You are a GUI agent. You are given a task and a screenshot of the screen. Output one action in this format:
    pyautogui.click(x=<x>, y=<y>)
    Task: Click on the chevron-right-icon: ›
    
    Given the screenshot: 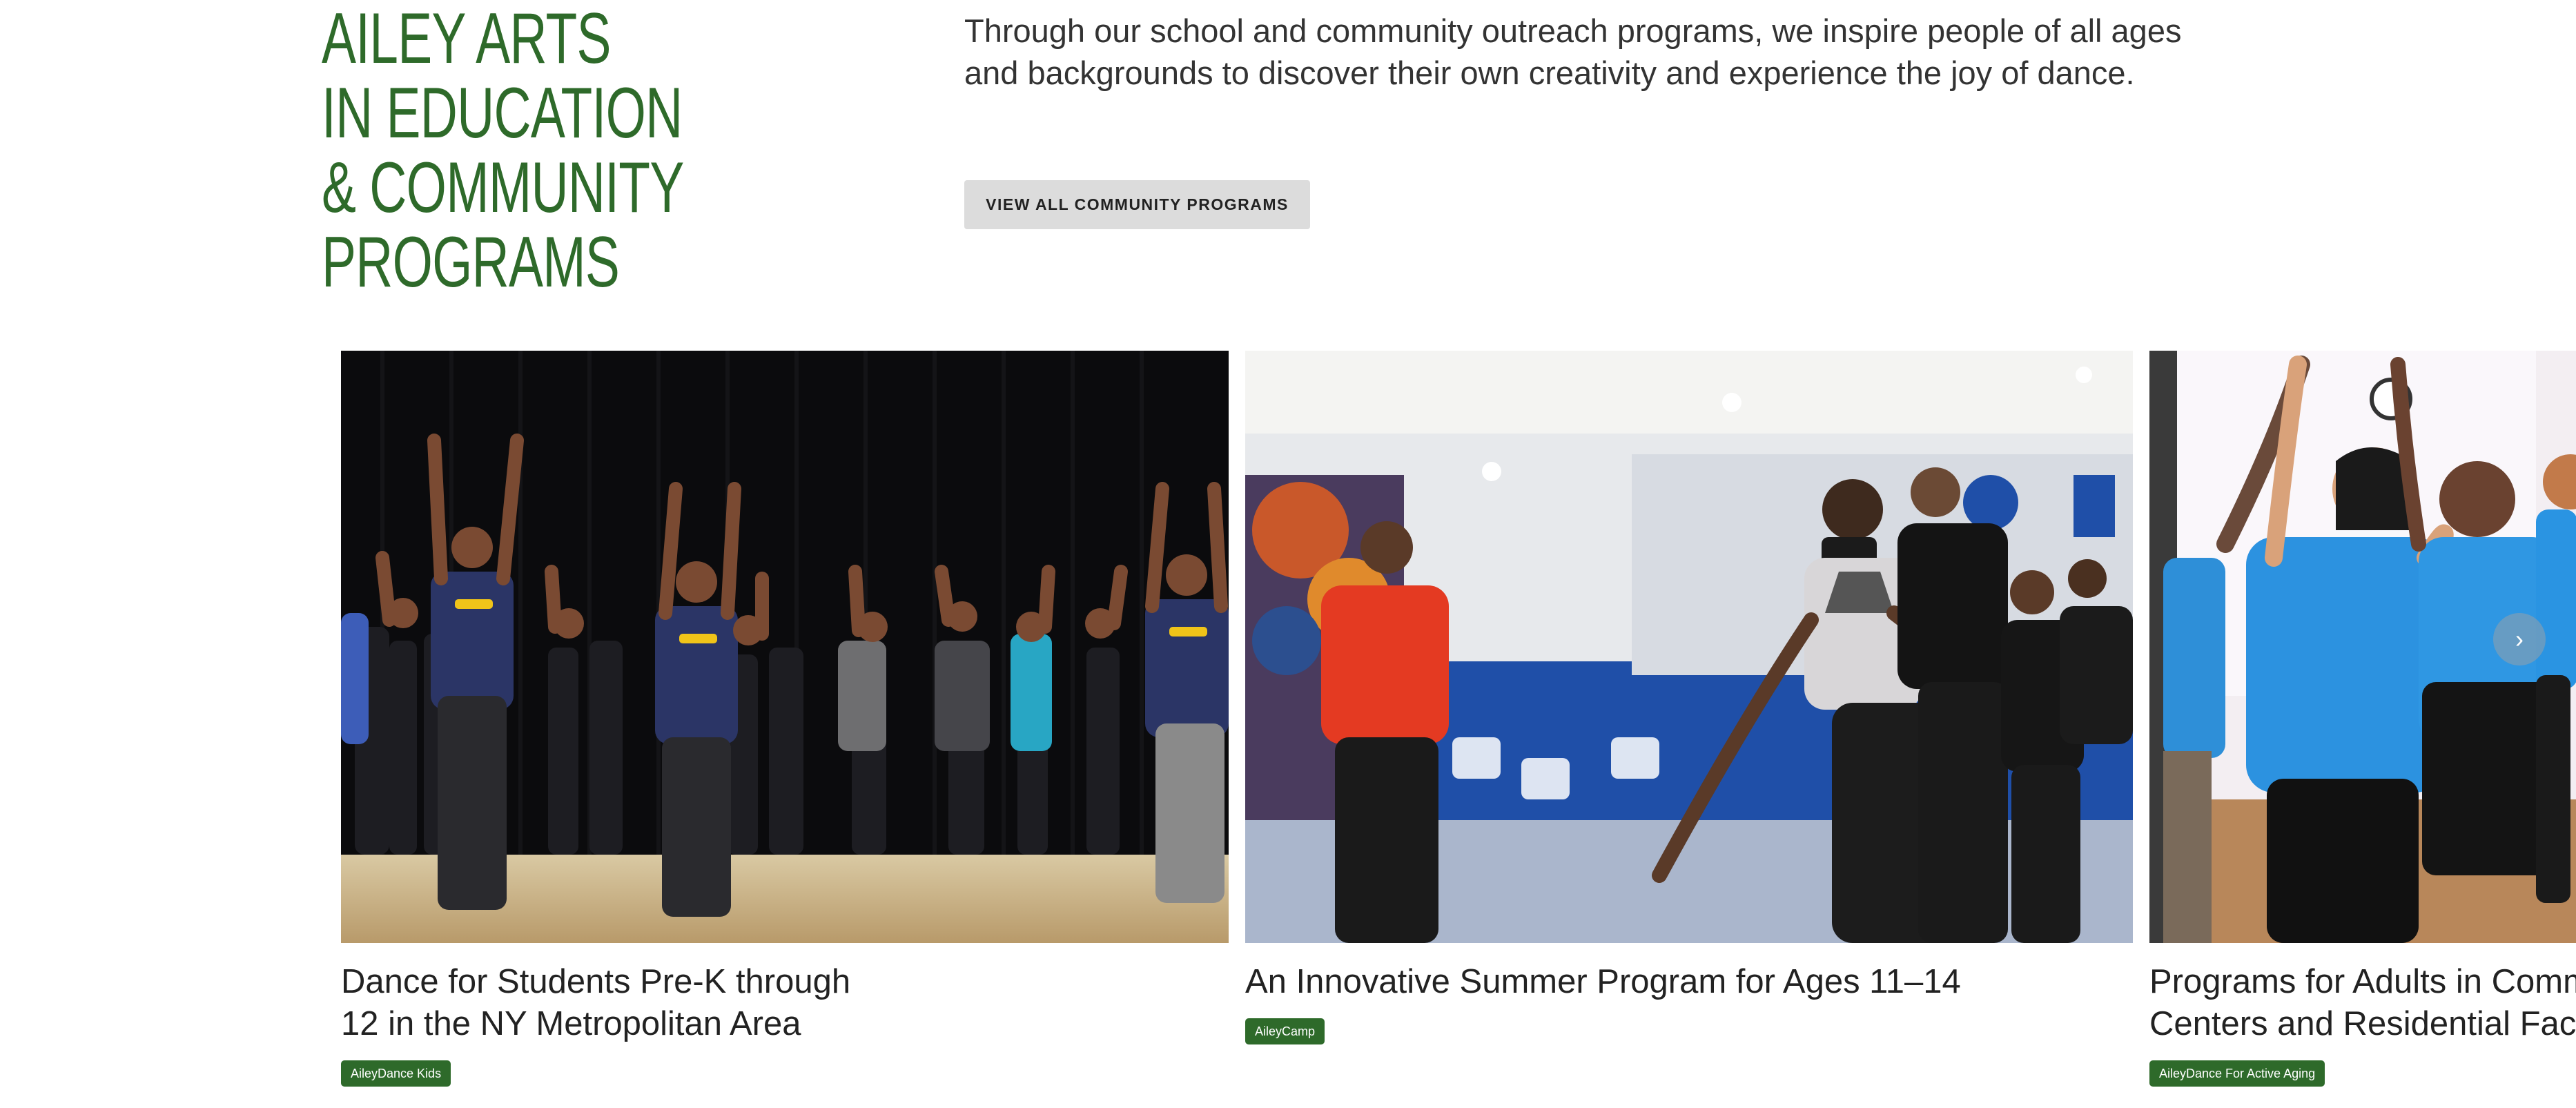 What is the action you would take?
    pyautogui.click(x=2519, y=639)
    